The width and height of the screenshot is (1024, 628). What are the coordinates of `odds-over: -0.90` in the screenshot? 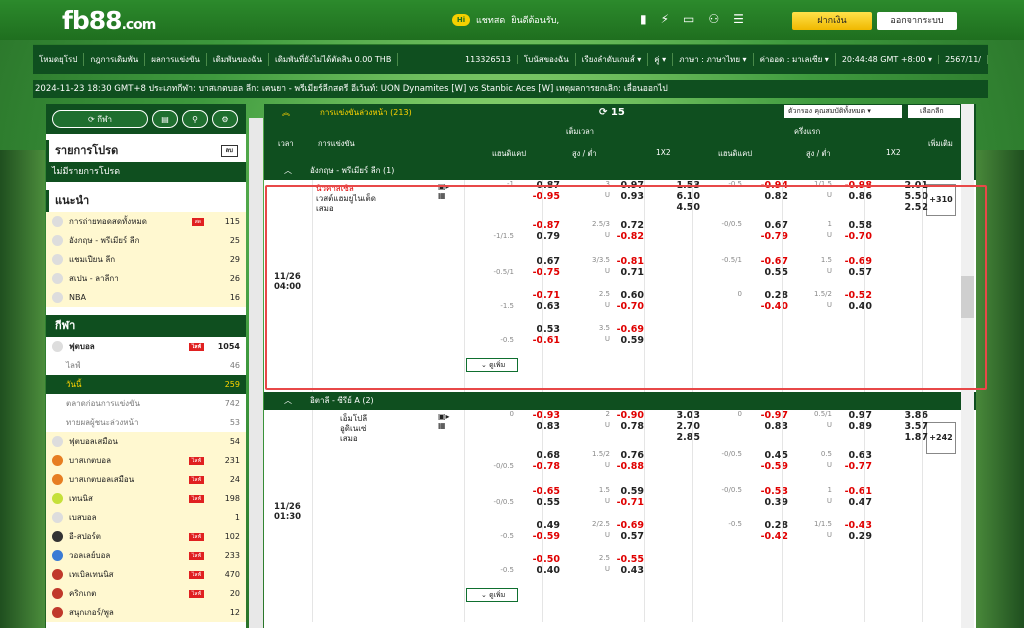 It's located at (624, 415).